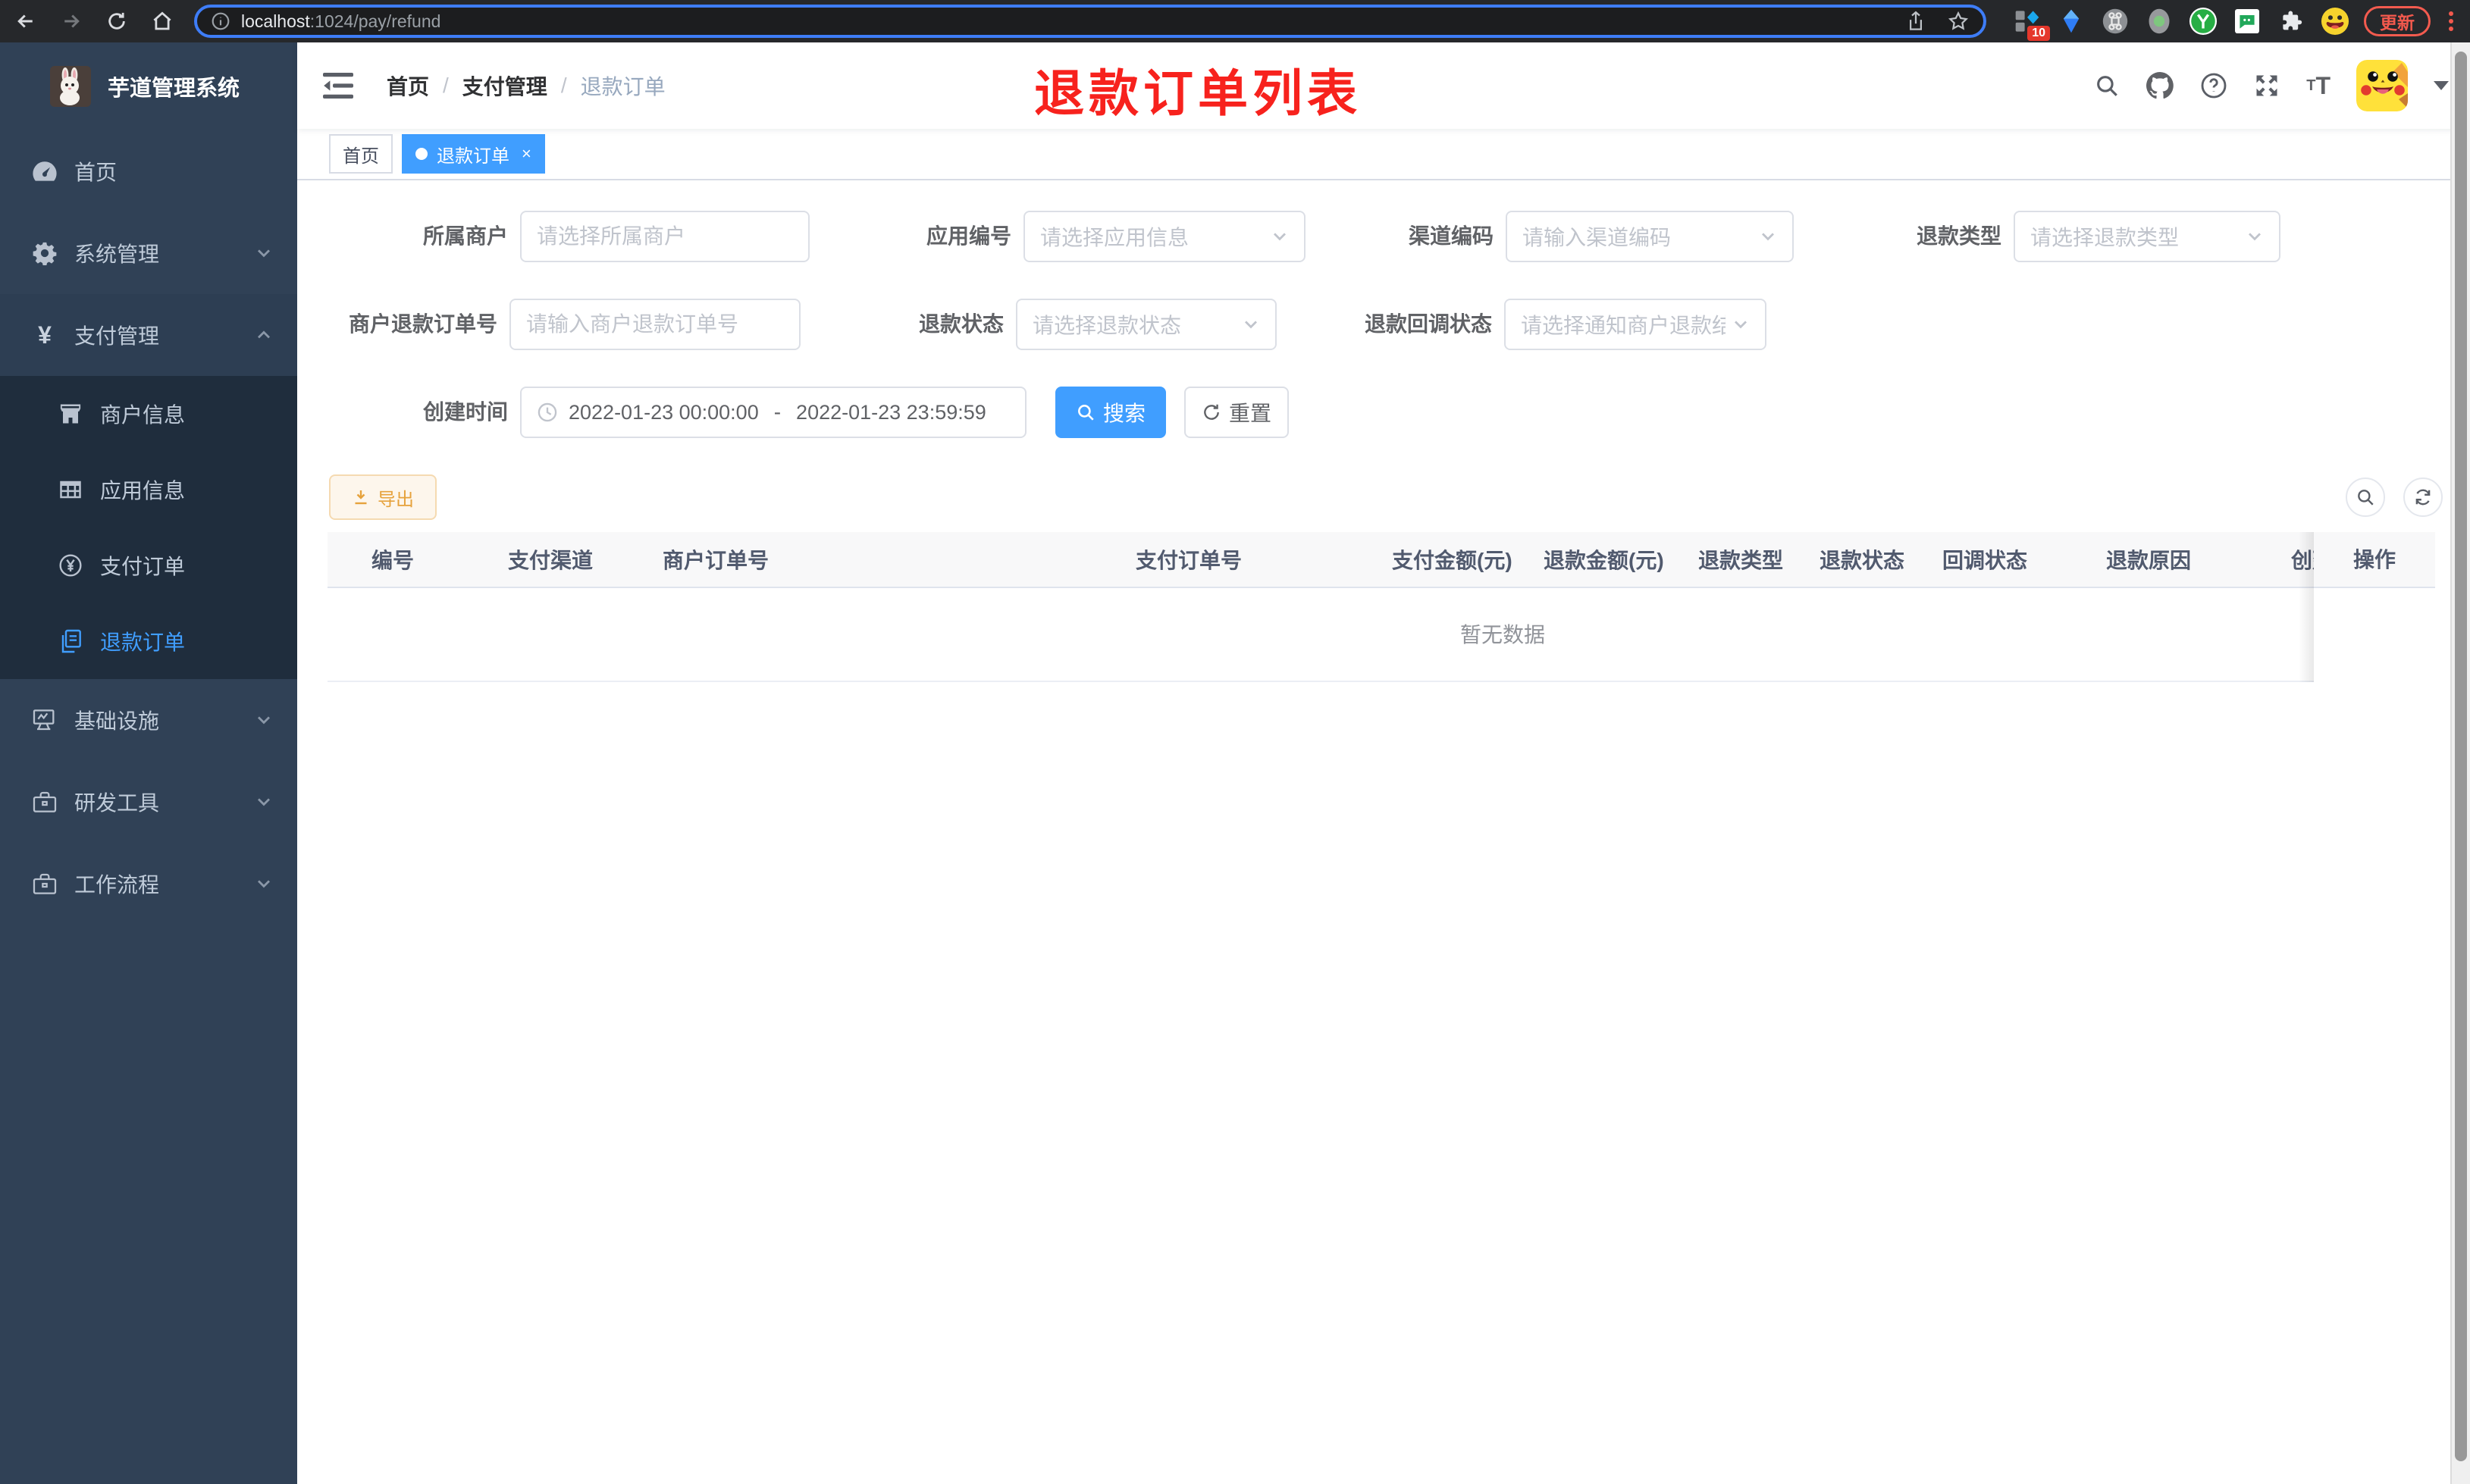  I want to click on store-icon, so click(70, 414).